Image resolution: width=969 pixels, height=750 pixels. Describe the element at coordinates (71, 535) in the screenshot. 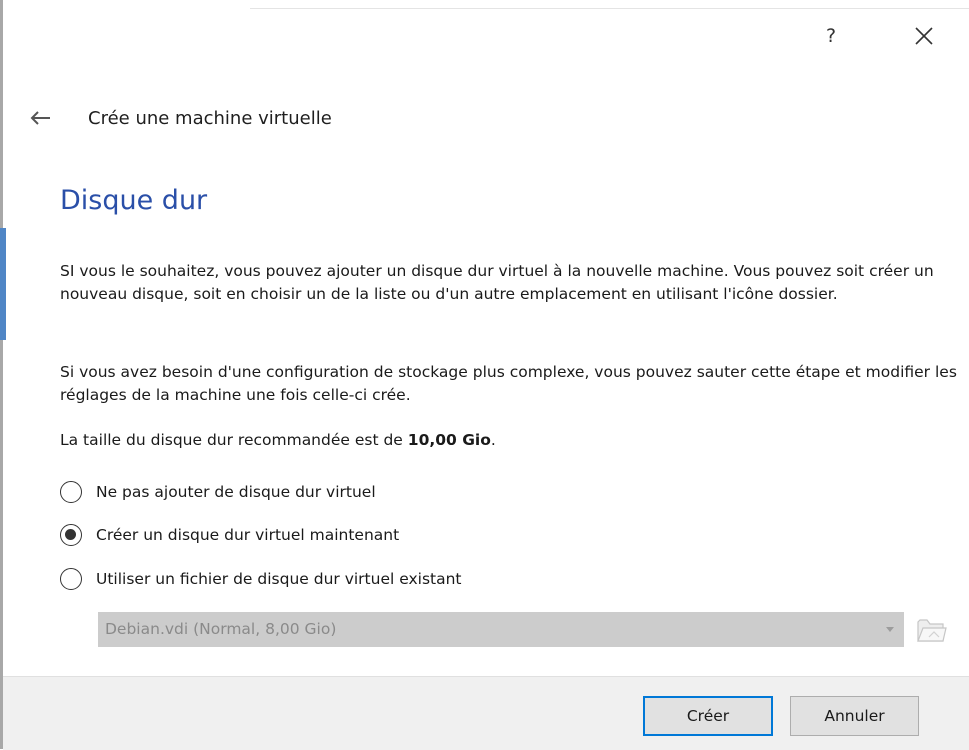

I see `radio-button-checked` at that location.